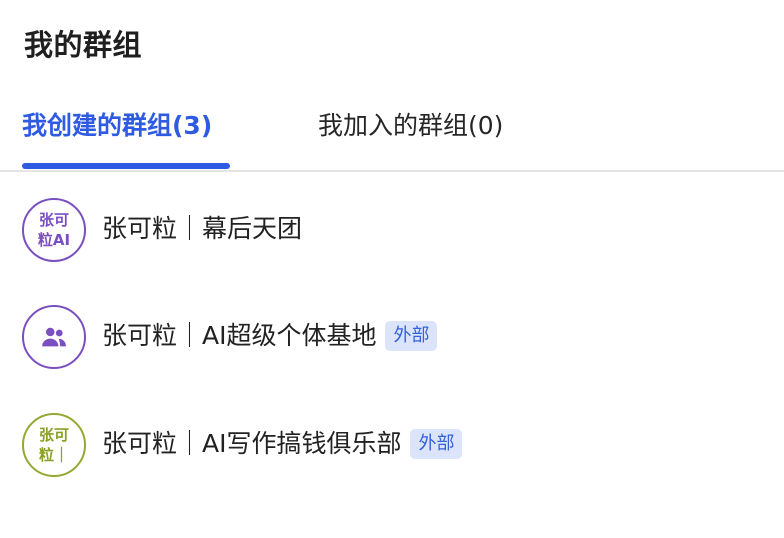  Describe the element at coordinates (392, 231) in the screenshot. I see `group-list-item: 张可粒AI 张可粒｜幕后天团` at that location.